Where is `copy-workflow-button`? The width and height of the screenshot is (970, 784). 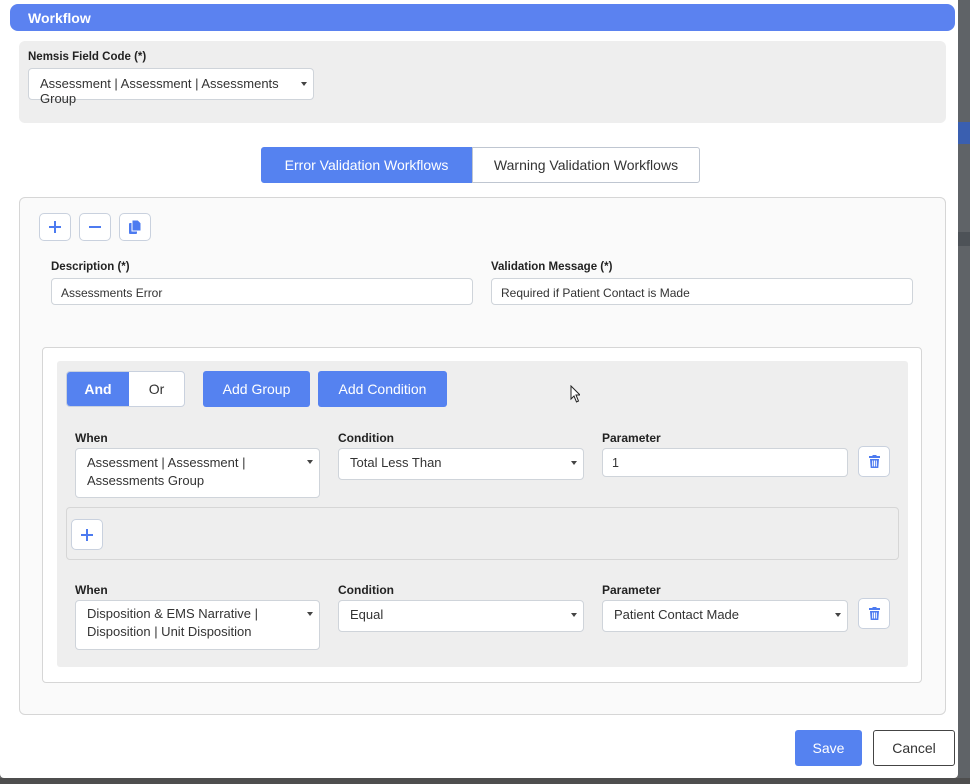 copy-workflow-button is located at coordinates (135, 227).